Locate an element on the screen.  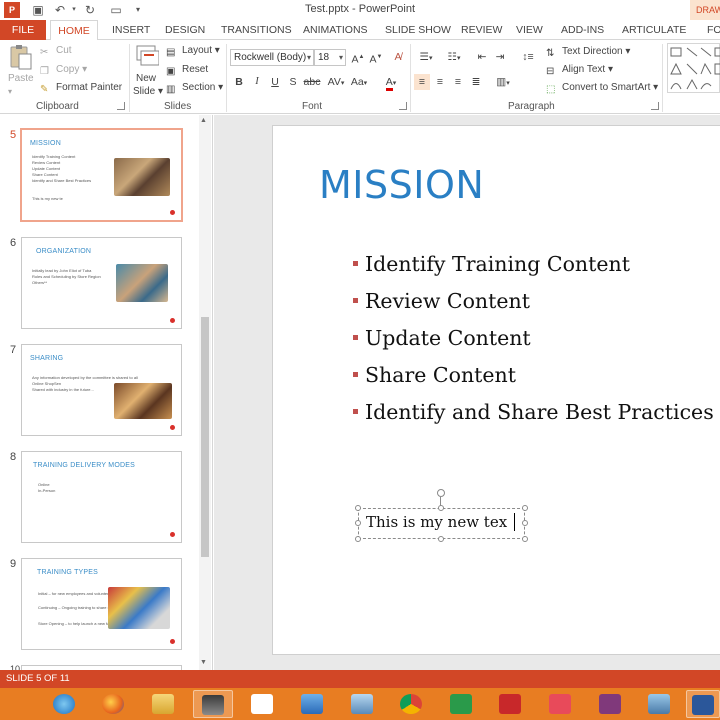
tab-slide-show: SLIDE SHOW is located at coordinates (418, 30).